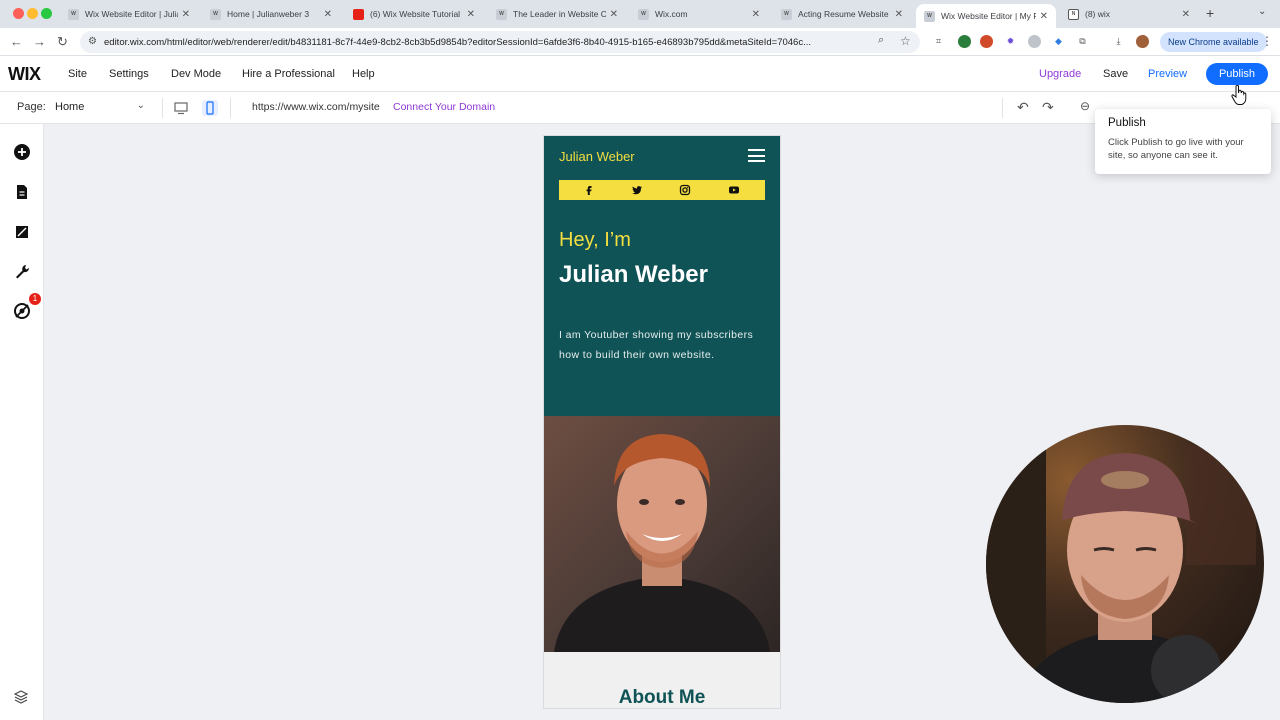 The image size is (1280, 720). Describe the element at coordinates (1098, 14) in the screenshot. I see `tab-title: (8) wix` at that location.